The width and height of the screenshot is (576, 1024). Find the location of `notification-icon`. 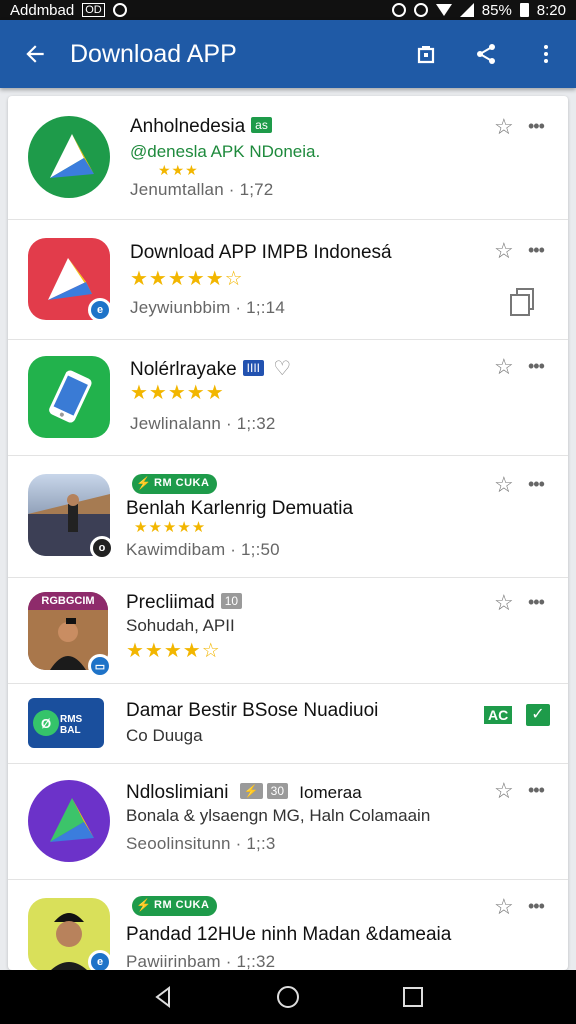

notification-icon is located at coordinates (119, 10).